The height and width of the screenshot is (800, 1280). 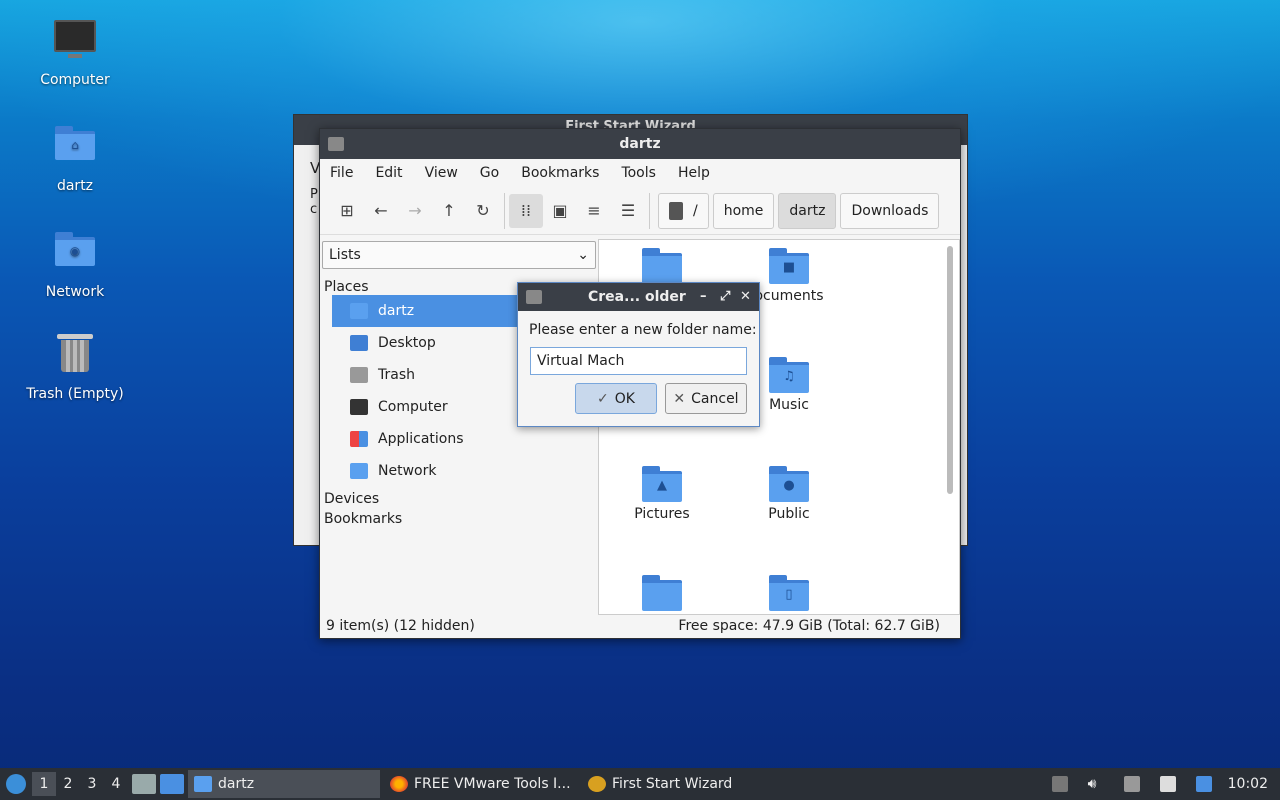 I want to click on lubuntu-logo-icon, so click(x=16, y=784).